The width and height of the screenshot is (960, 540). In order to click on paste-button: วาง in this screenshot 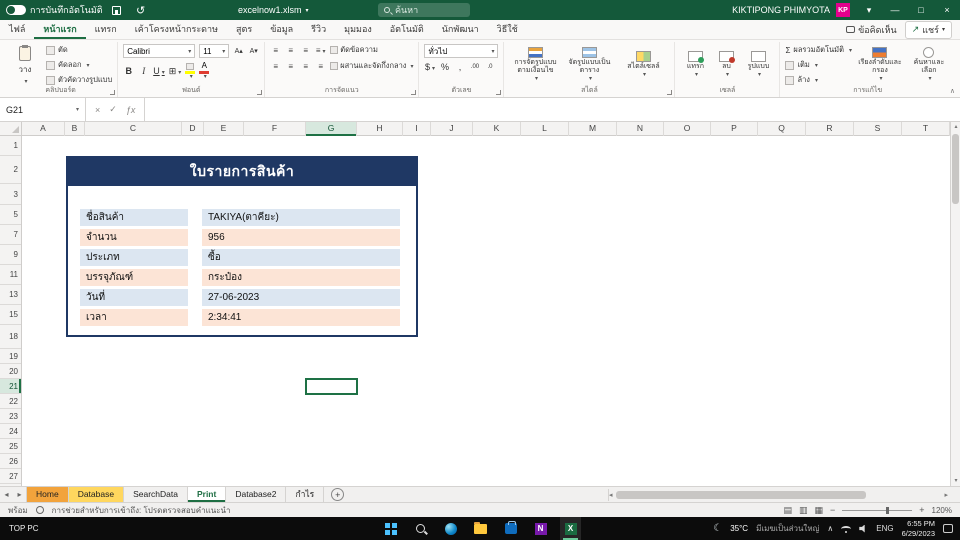, I will do `click(25, 64)`.